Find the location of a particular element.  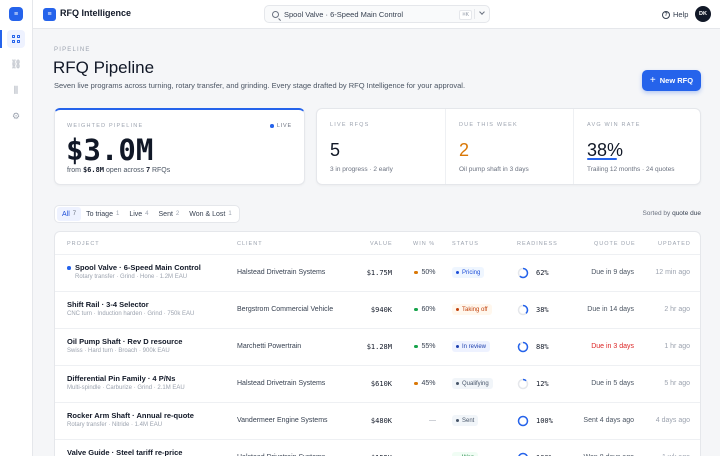

filter-sent: Sent 2 is located at coordinates (169, 214).